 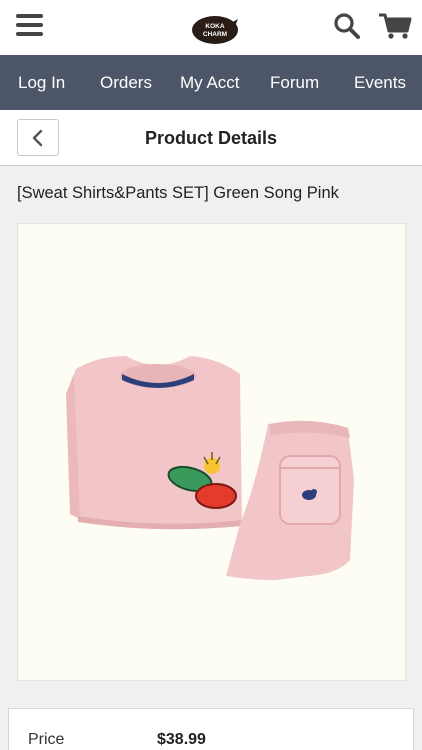 I want to click on nav-login: Log In, so click(x=41, y=83).